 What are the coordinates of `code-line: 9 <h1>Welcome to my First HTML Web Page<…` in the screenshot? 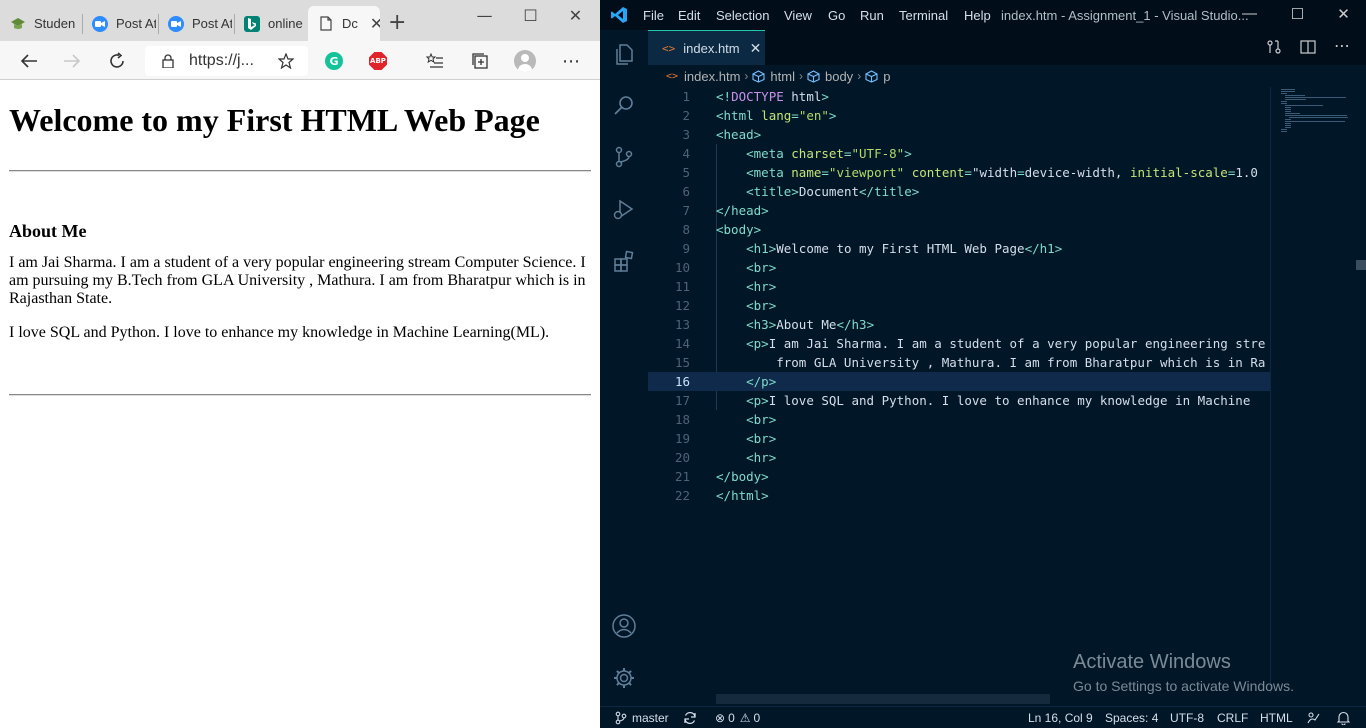 It's located at (959, 248).